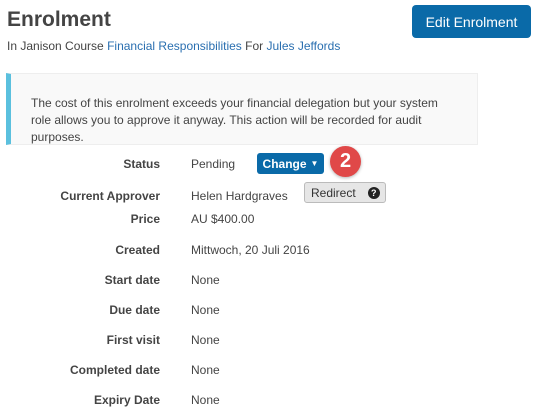 The width and height of the screenshot is (538, 412). Describe the element at coordinates (133, 340) in the screenshot. I see `field-label: First visit` at that location.